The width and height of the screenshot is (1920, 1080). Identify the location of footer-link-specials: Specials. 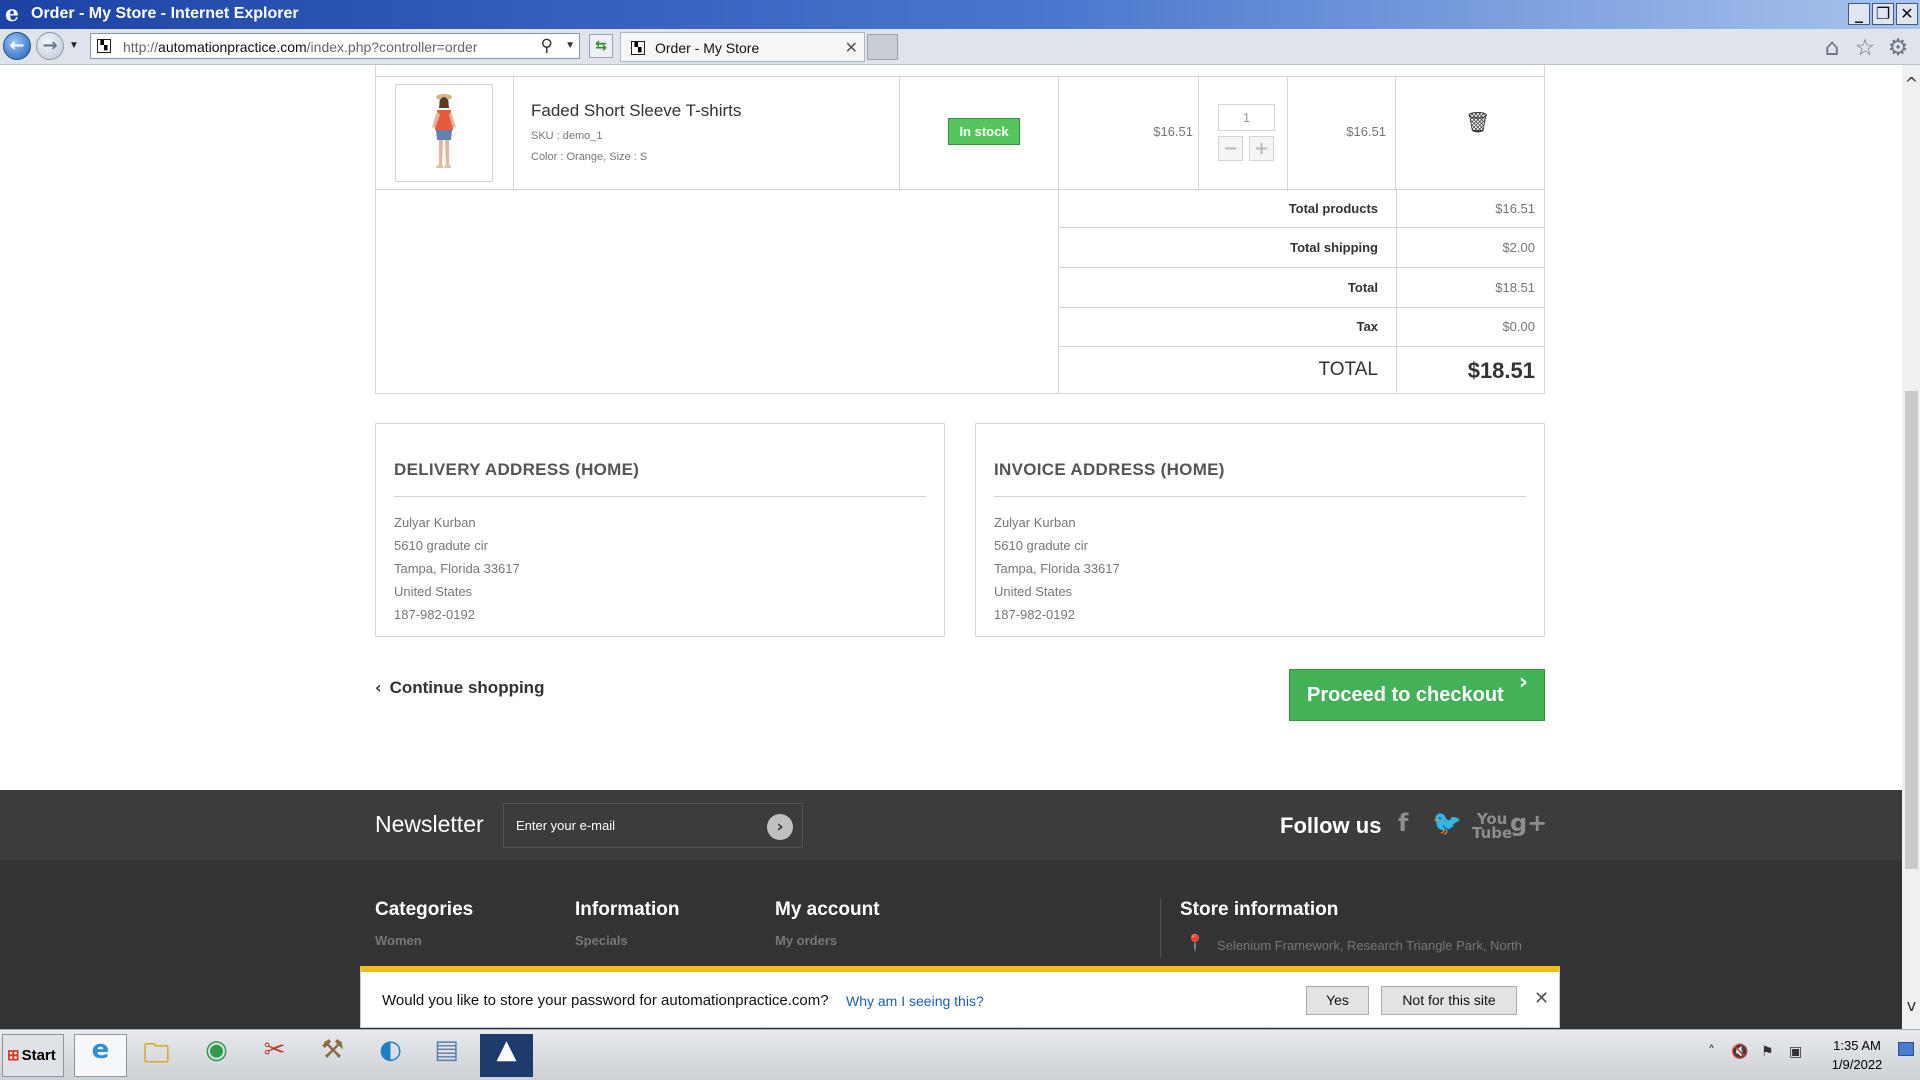
(601, 940).